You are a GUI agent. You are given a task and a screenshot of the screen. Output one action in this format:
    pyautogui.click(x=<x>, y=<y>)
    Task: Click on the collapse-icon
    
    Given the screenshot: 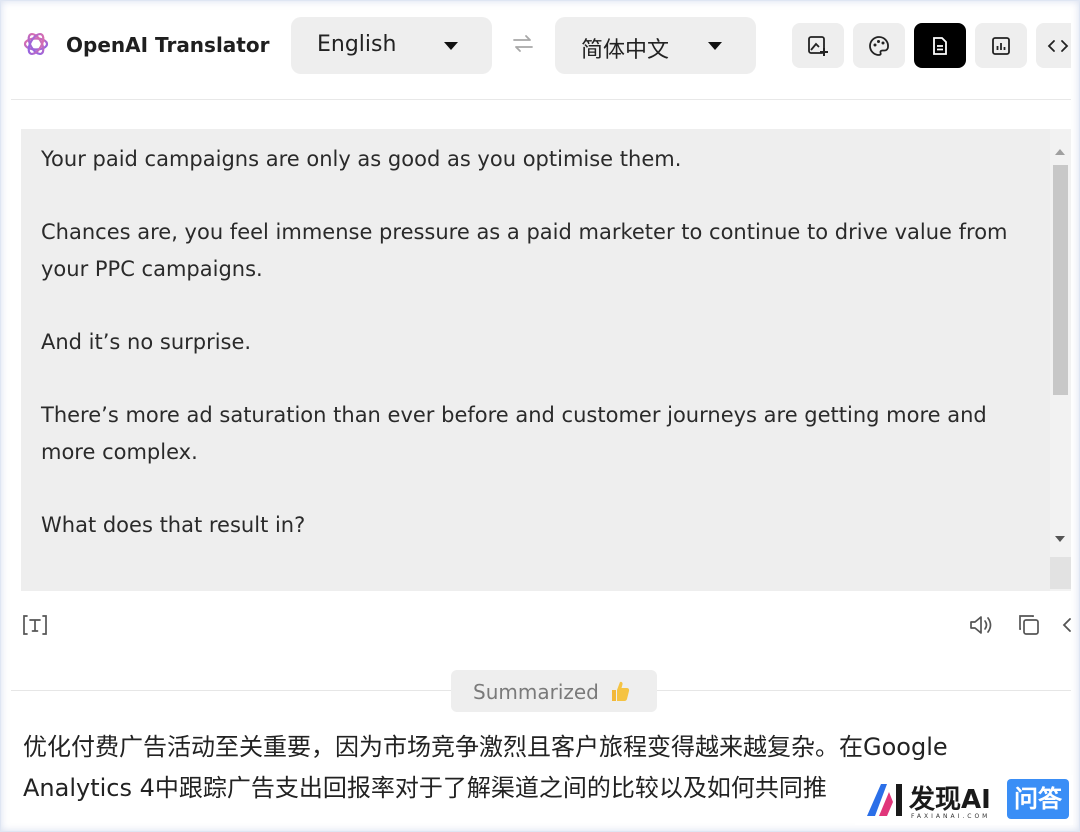 What is the action you would take?
    pyautogui.click(x=1065, y=625)
    